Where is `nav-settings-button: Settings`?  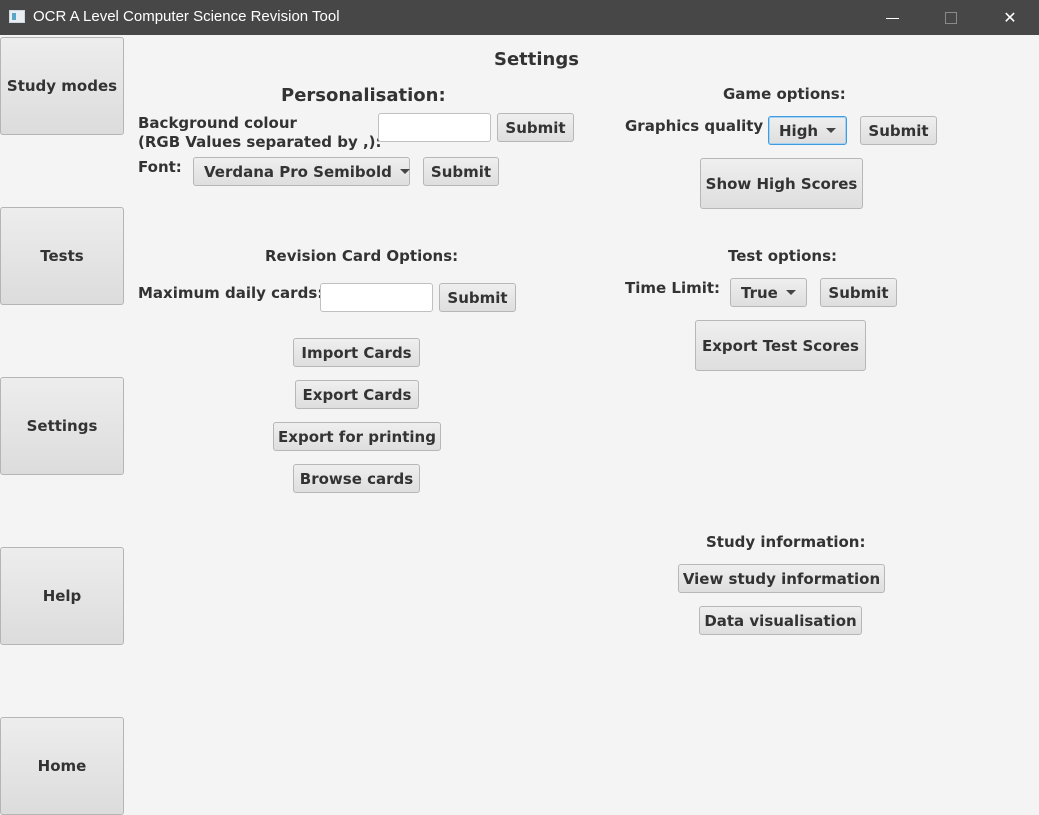 nav-settings-button: Settings is located at coordinates (62, 426).